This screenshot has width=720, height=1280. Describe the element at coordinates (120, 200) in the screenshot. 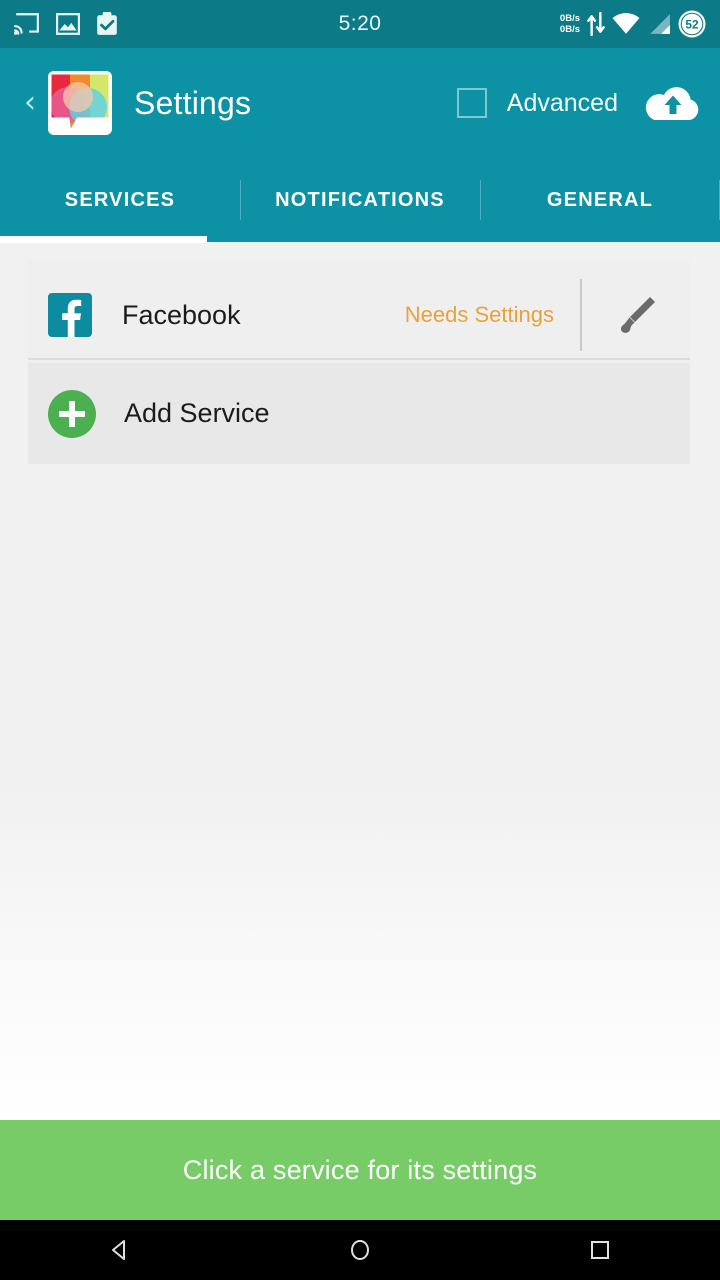

I see `tab-services: SERVICES` at that location.